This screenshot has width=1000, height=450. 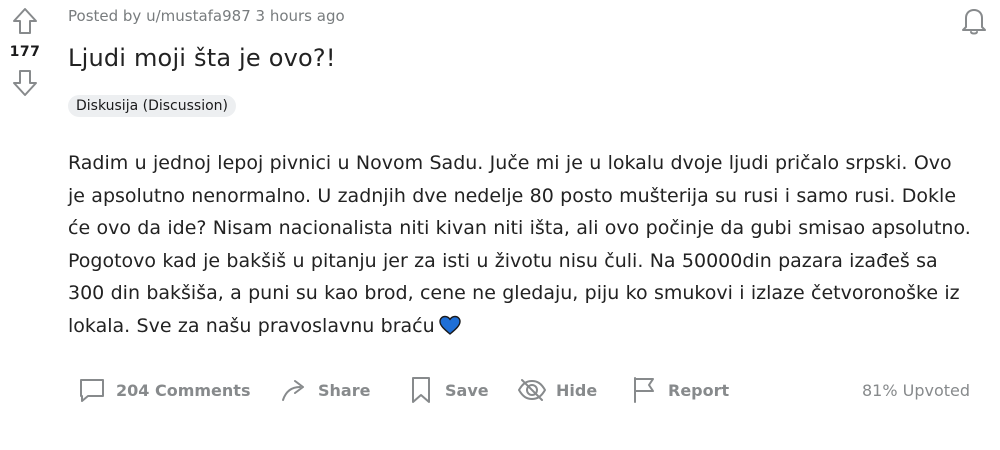 What do you see at coordinates (25, 52) in the screenshot?
I see `vote-score: 177` at bounding box center [25, 52].